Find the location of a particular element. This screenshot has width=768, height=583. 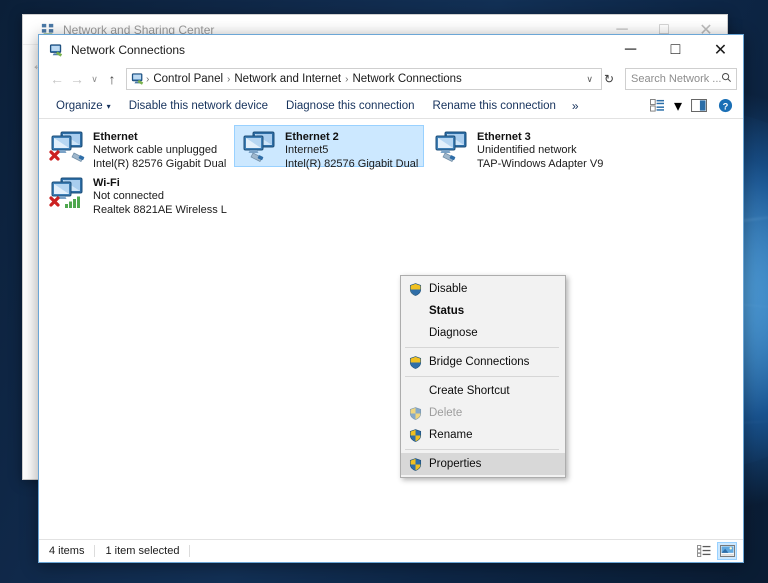

minimize-button: ─ is located at coordinates (630, 50).